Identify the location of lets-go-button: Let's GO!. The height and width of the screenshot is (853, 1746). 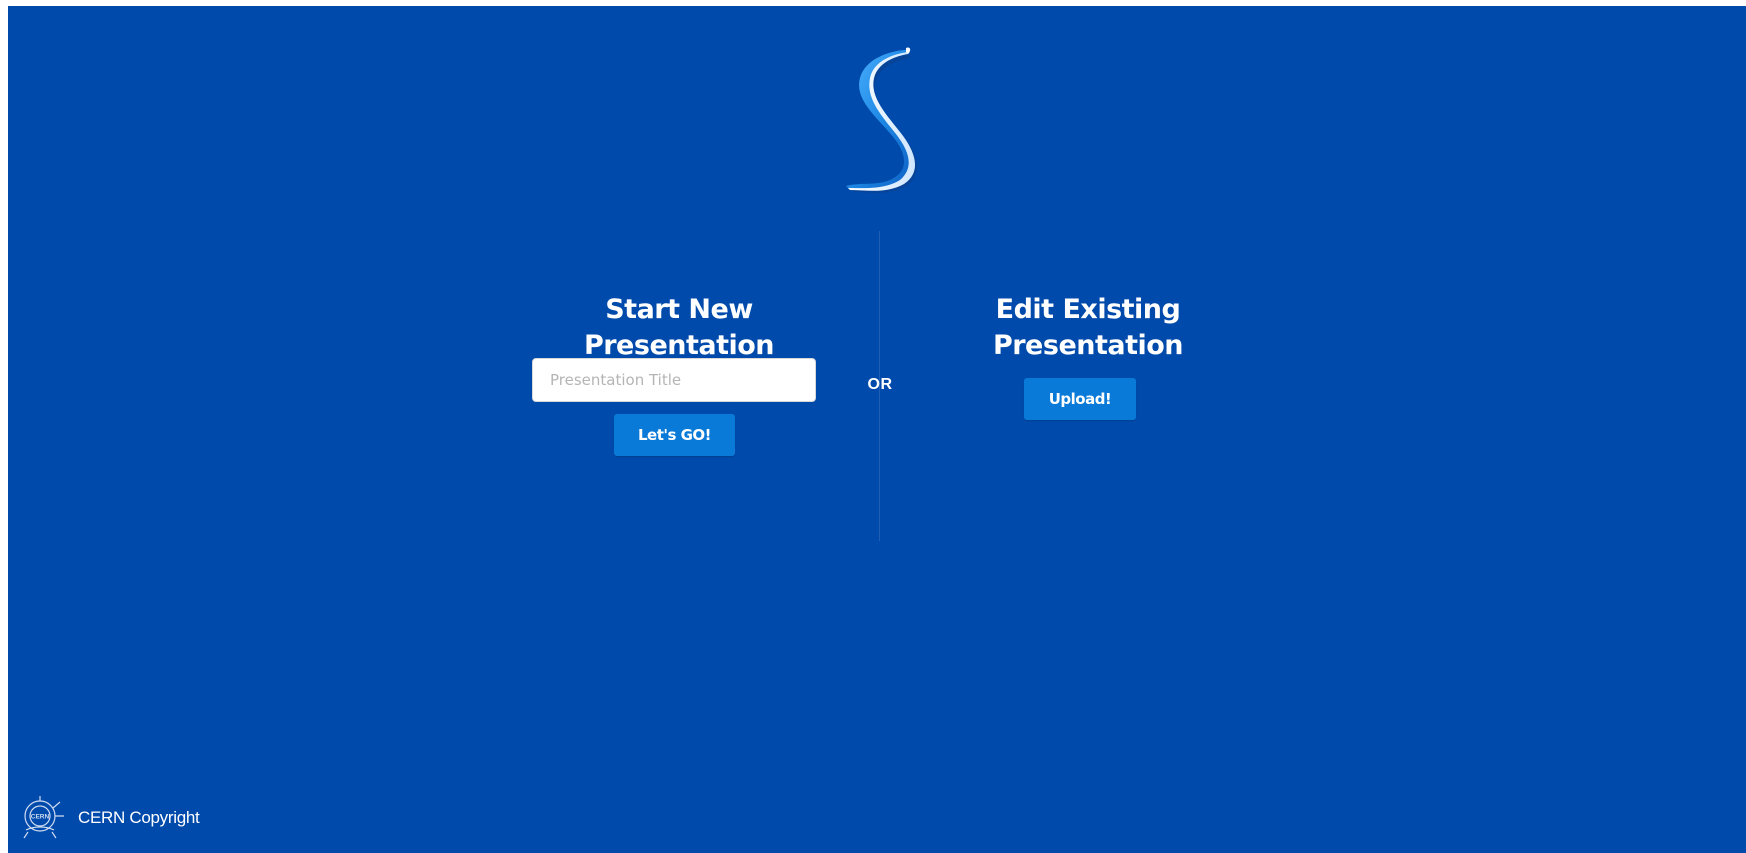
(674, 435).